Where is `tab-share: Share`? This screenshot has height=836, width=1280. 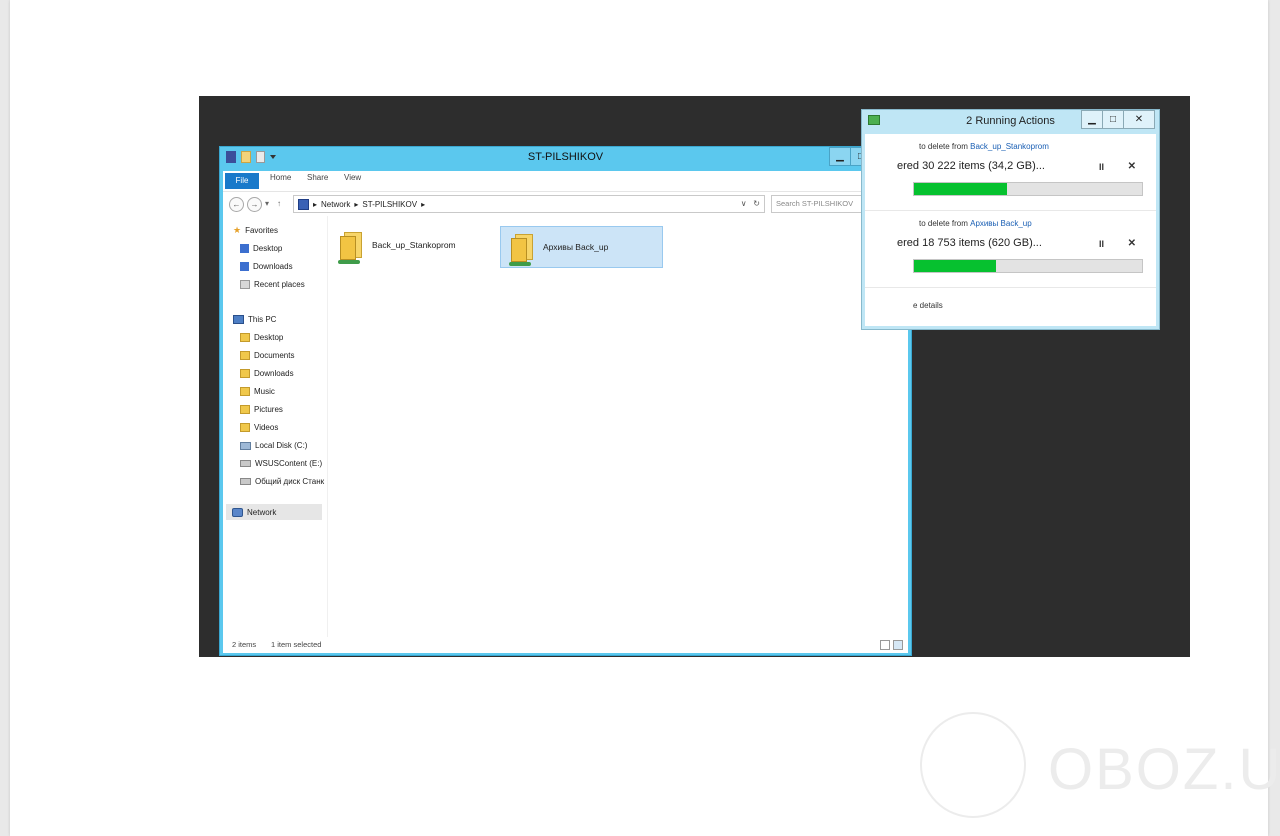
tab-share: Share is located at coordinates (317, 177).